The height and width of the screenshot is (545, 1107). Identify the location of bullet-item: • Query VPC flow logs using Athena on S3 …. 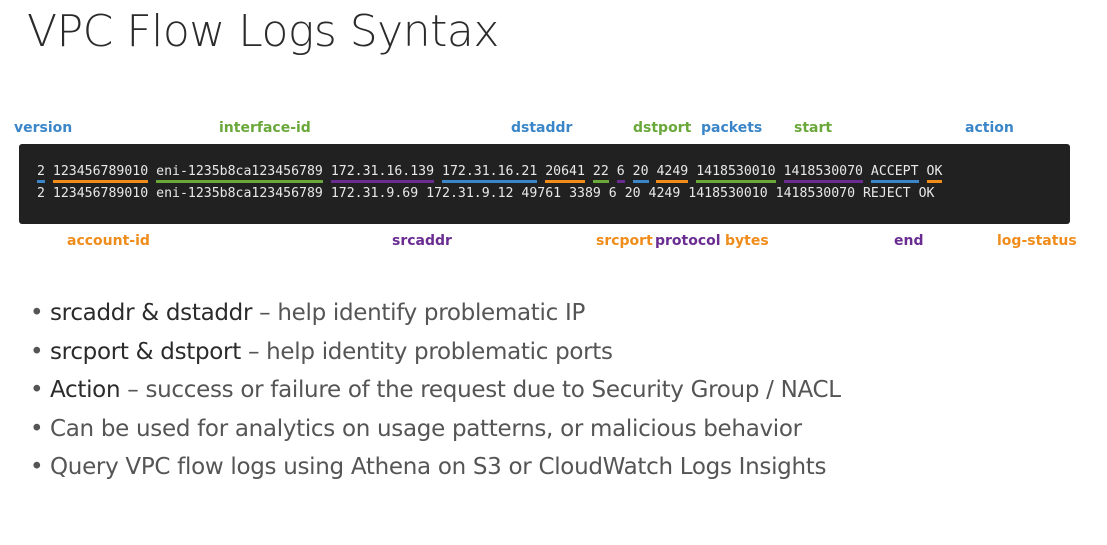
(435, 467).